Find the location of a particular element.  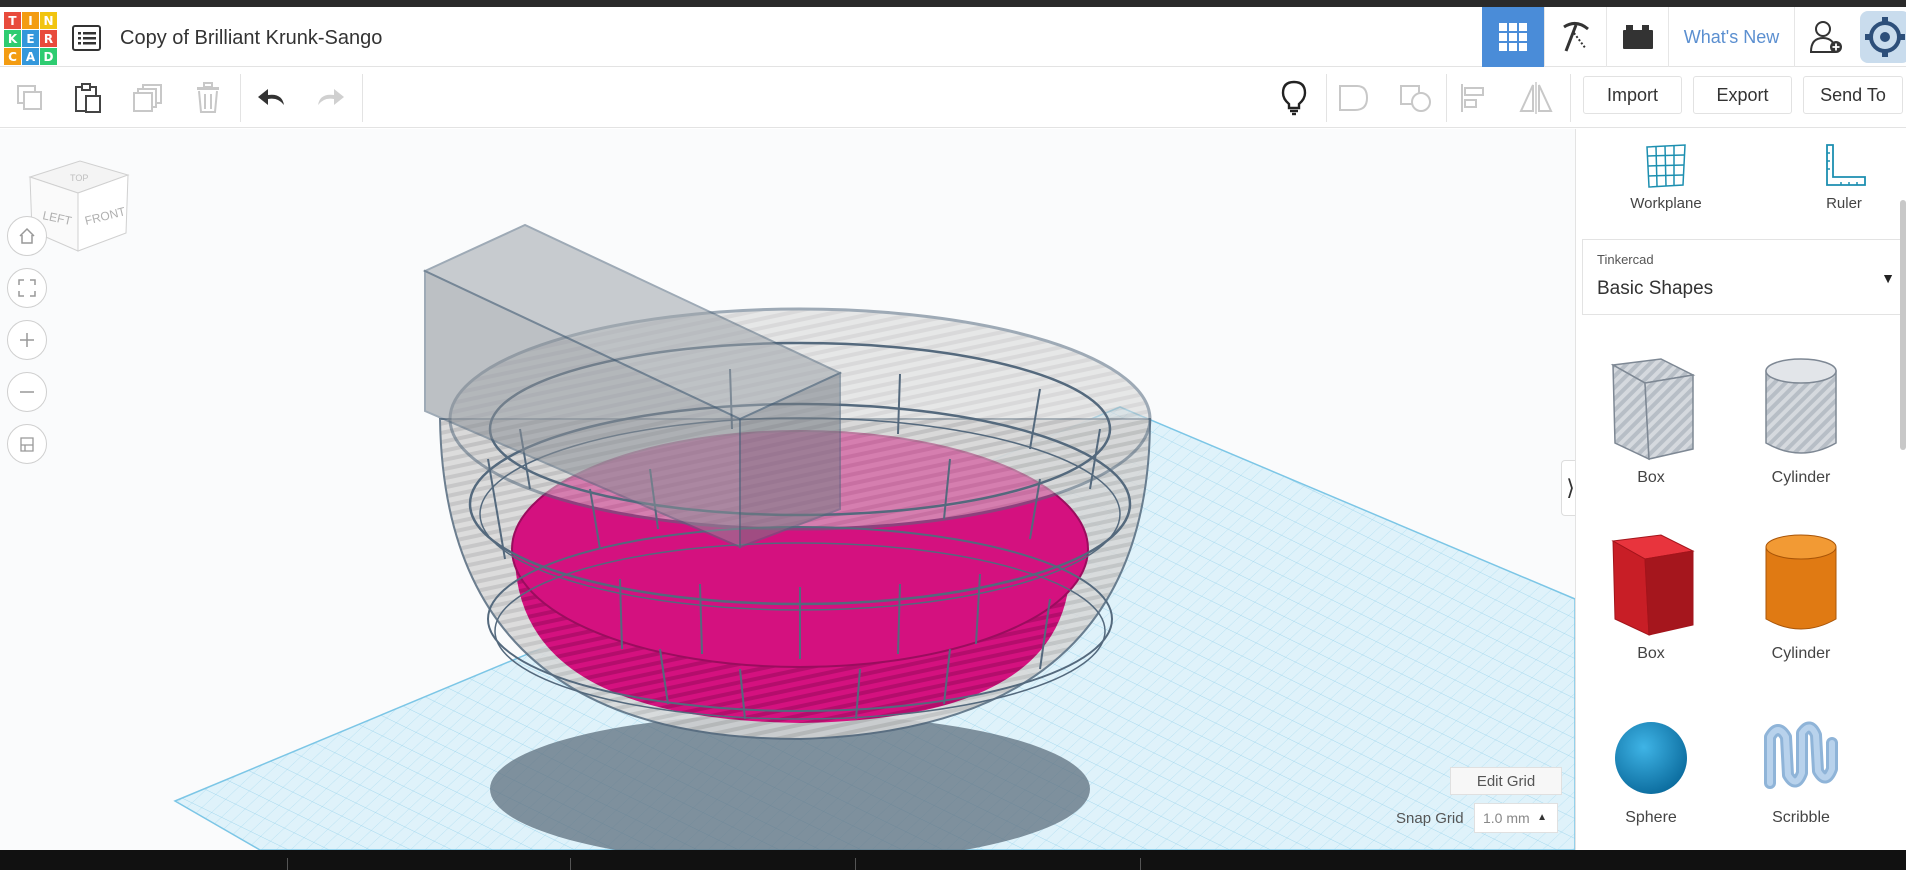

taskbar is located at coordinates (953, 860).